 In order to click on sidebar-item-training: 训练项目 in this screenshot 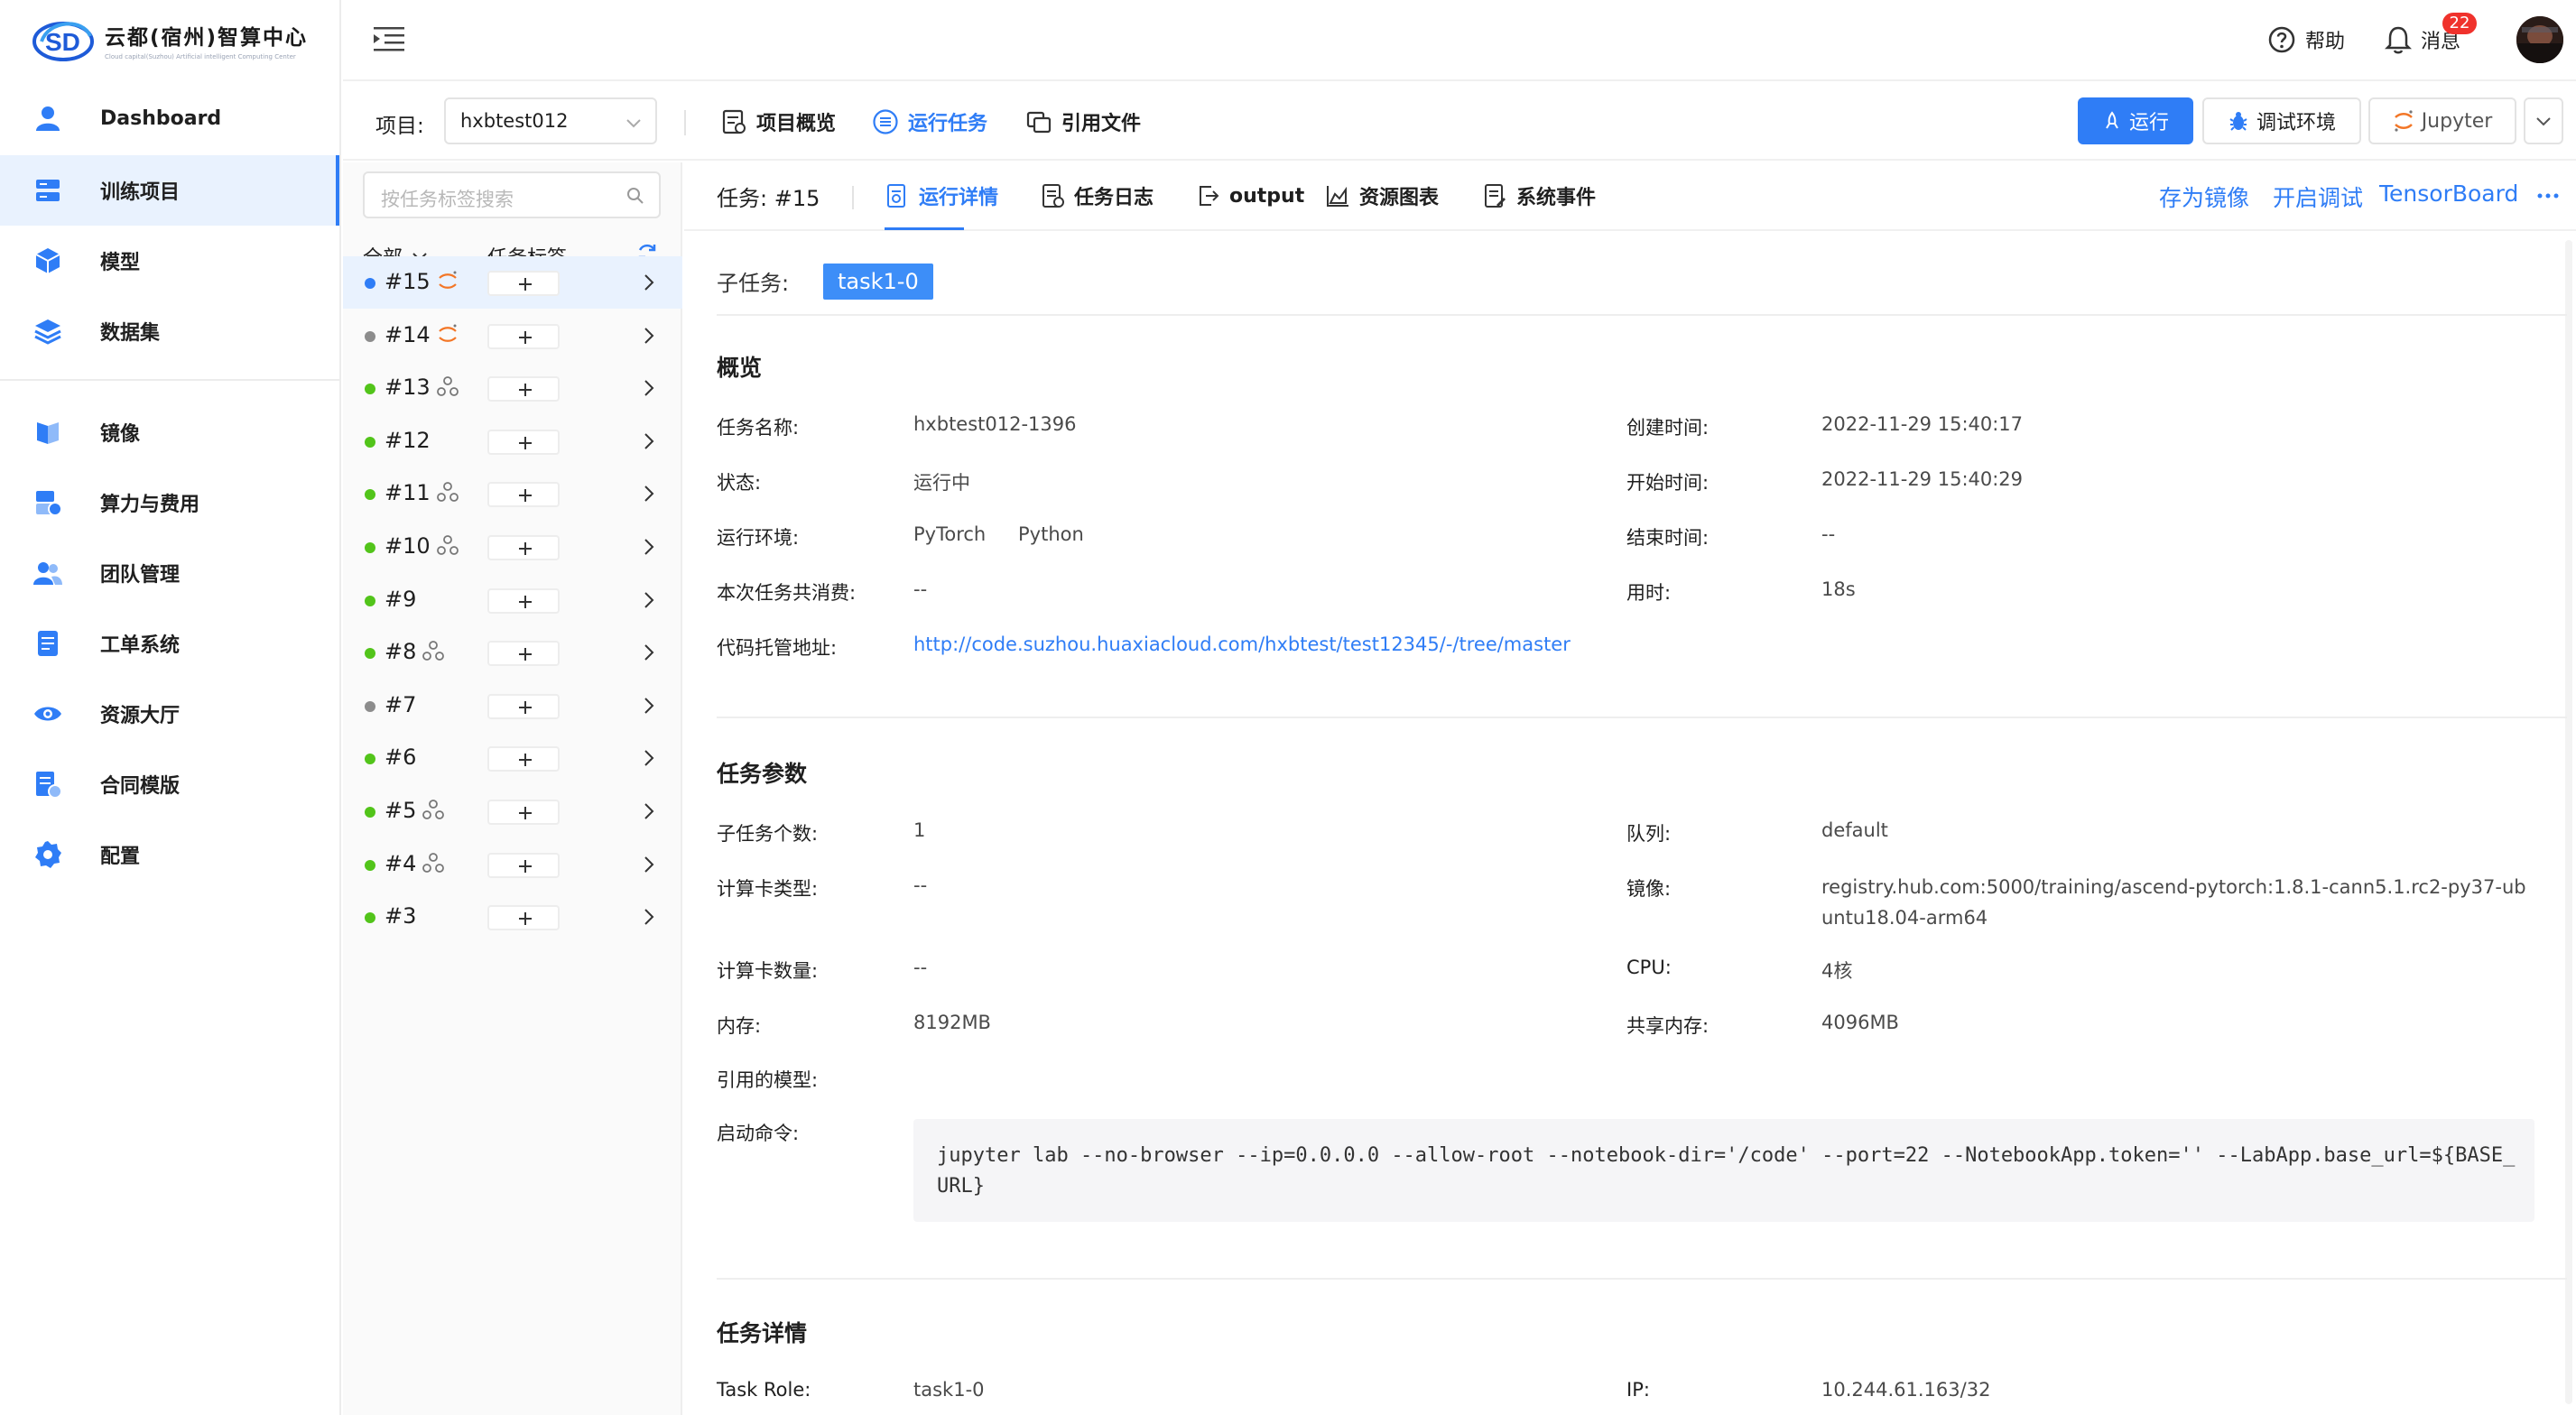, I will do `click(170, 190)`.